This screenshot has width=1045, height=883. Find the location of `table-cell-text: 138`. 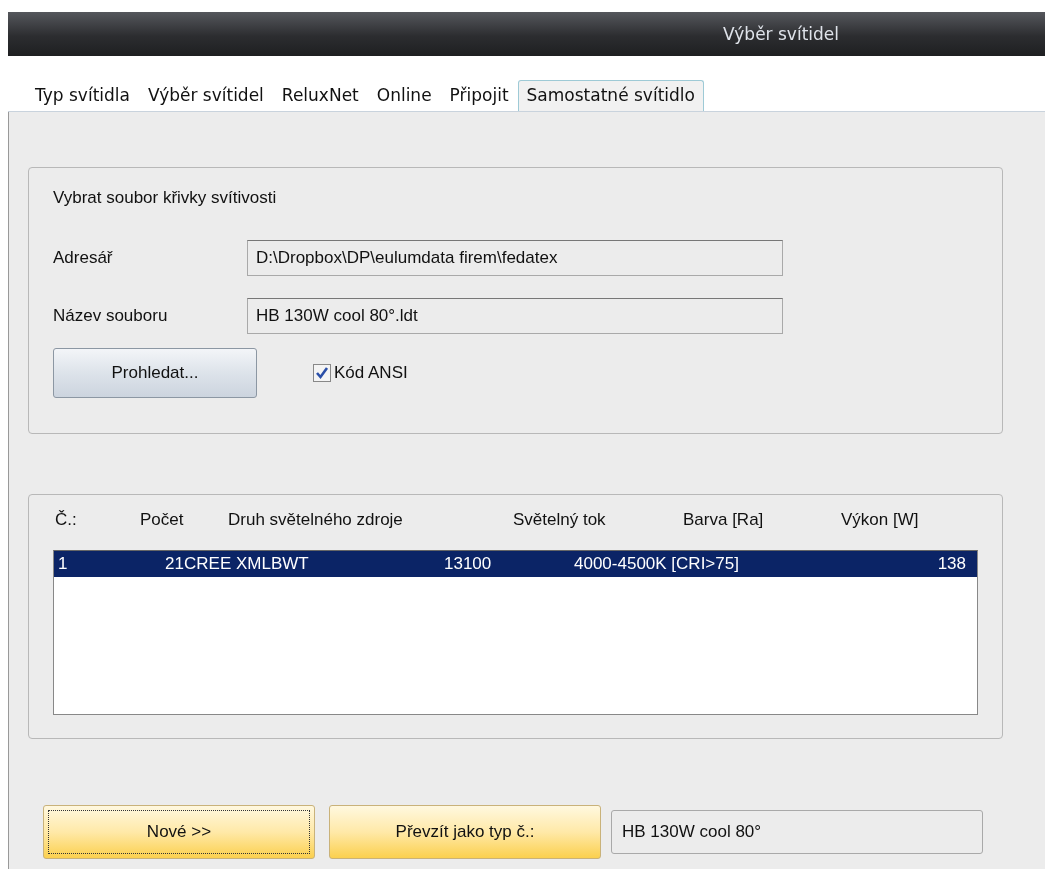

table-cell-text: 138 is located at coordinates (951, 564).